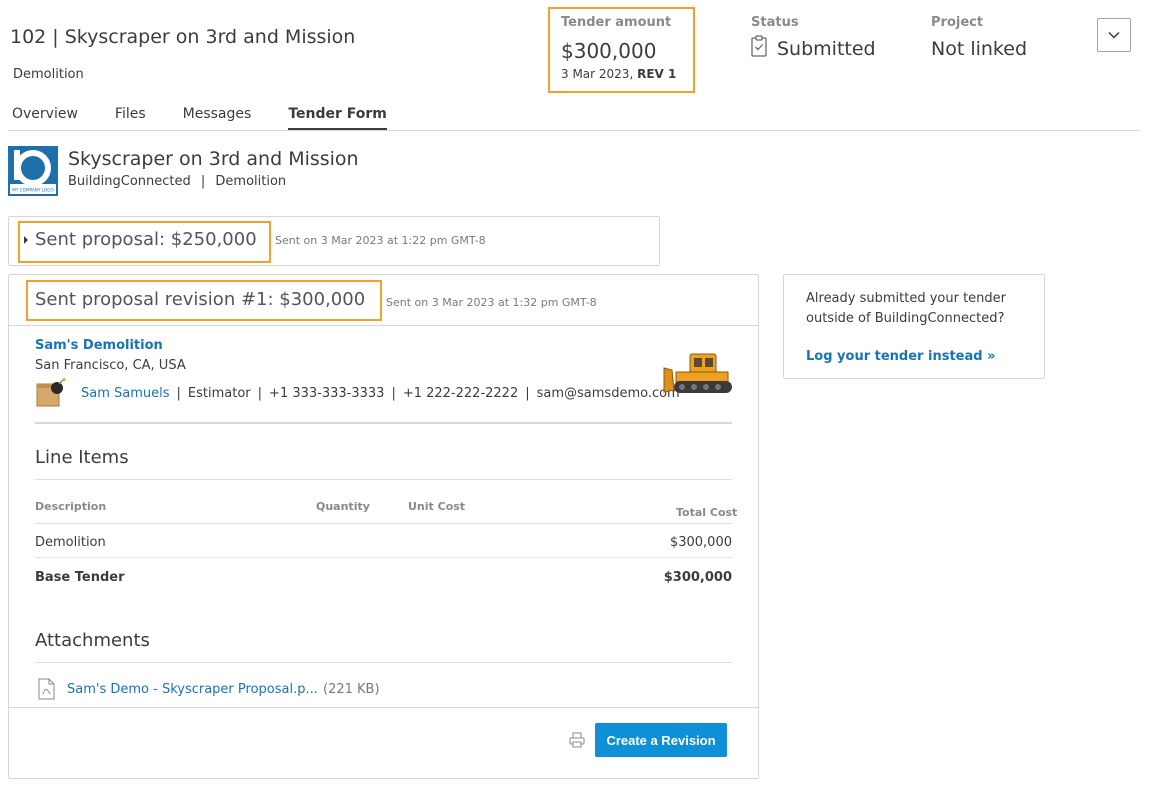 The image size is (1150, 799). I want to click on tender-amount-label: Tender amount, so click(616, 22).